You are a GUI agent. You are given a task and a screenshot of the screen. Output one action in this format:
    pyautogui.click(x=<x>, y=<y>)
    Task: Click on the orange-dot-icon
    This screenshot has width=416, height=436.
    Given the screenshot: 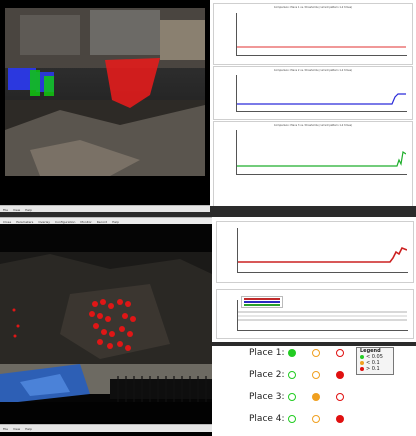 What is the action you would take?
    pyautogui.click(x=362, y=363)
    